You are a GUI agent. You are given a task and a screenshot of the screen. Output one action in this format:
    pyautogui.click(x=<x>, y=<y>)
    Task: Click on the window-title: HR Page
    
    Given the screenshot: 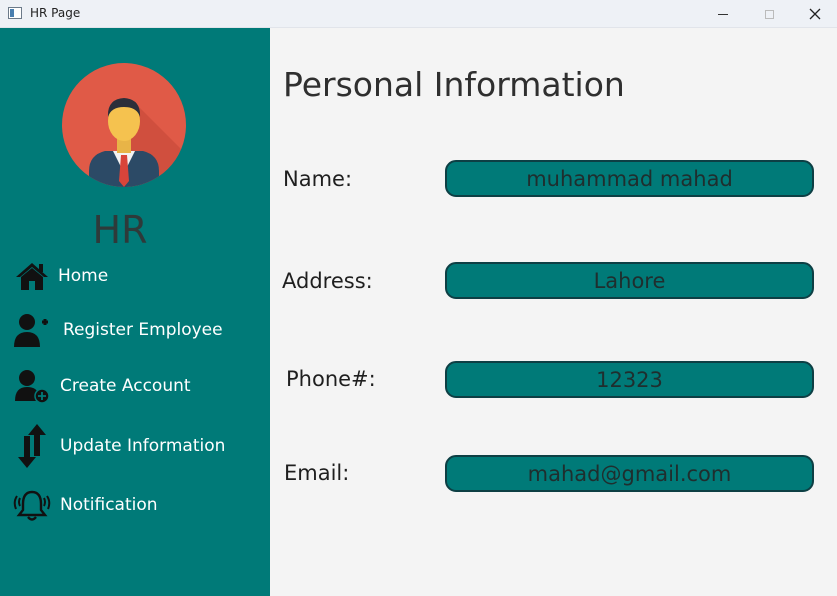 What is the action you would take?
    pyautogui.click(x=55, y=13)
    